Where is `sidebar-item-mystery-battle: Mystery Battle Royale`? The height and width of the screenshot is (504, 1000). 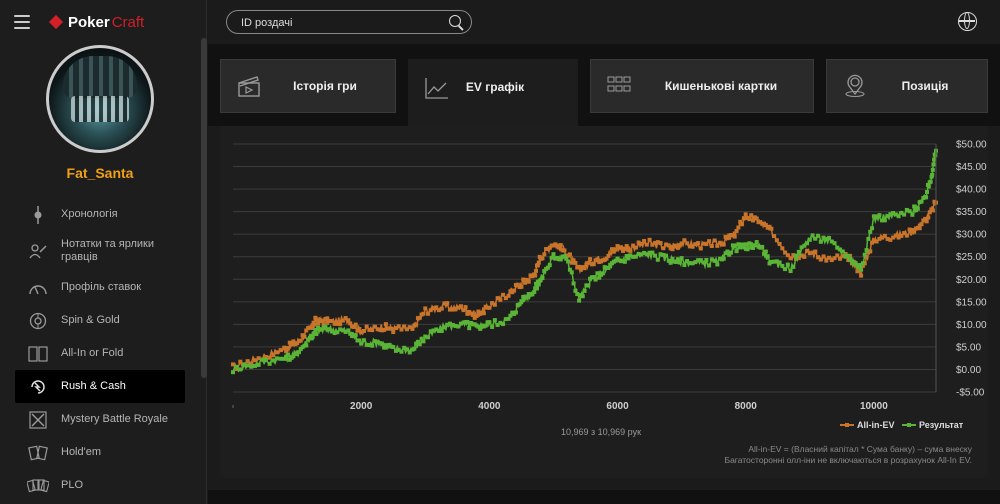 sidebar-item-mystery-battle: Mystery Battle Royale is located at coordinates (100, 419).